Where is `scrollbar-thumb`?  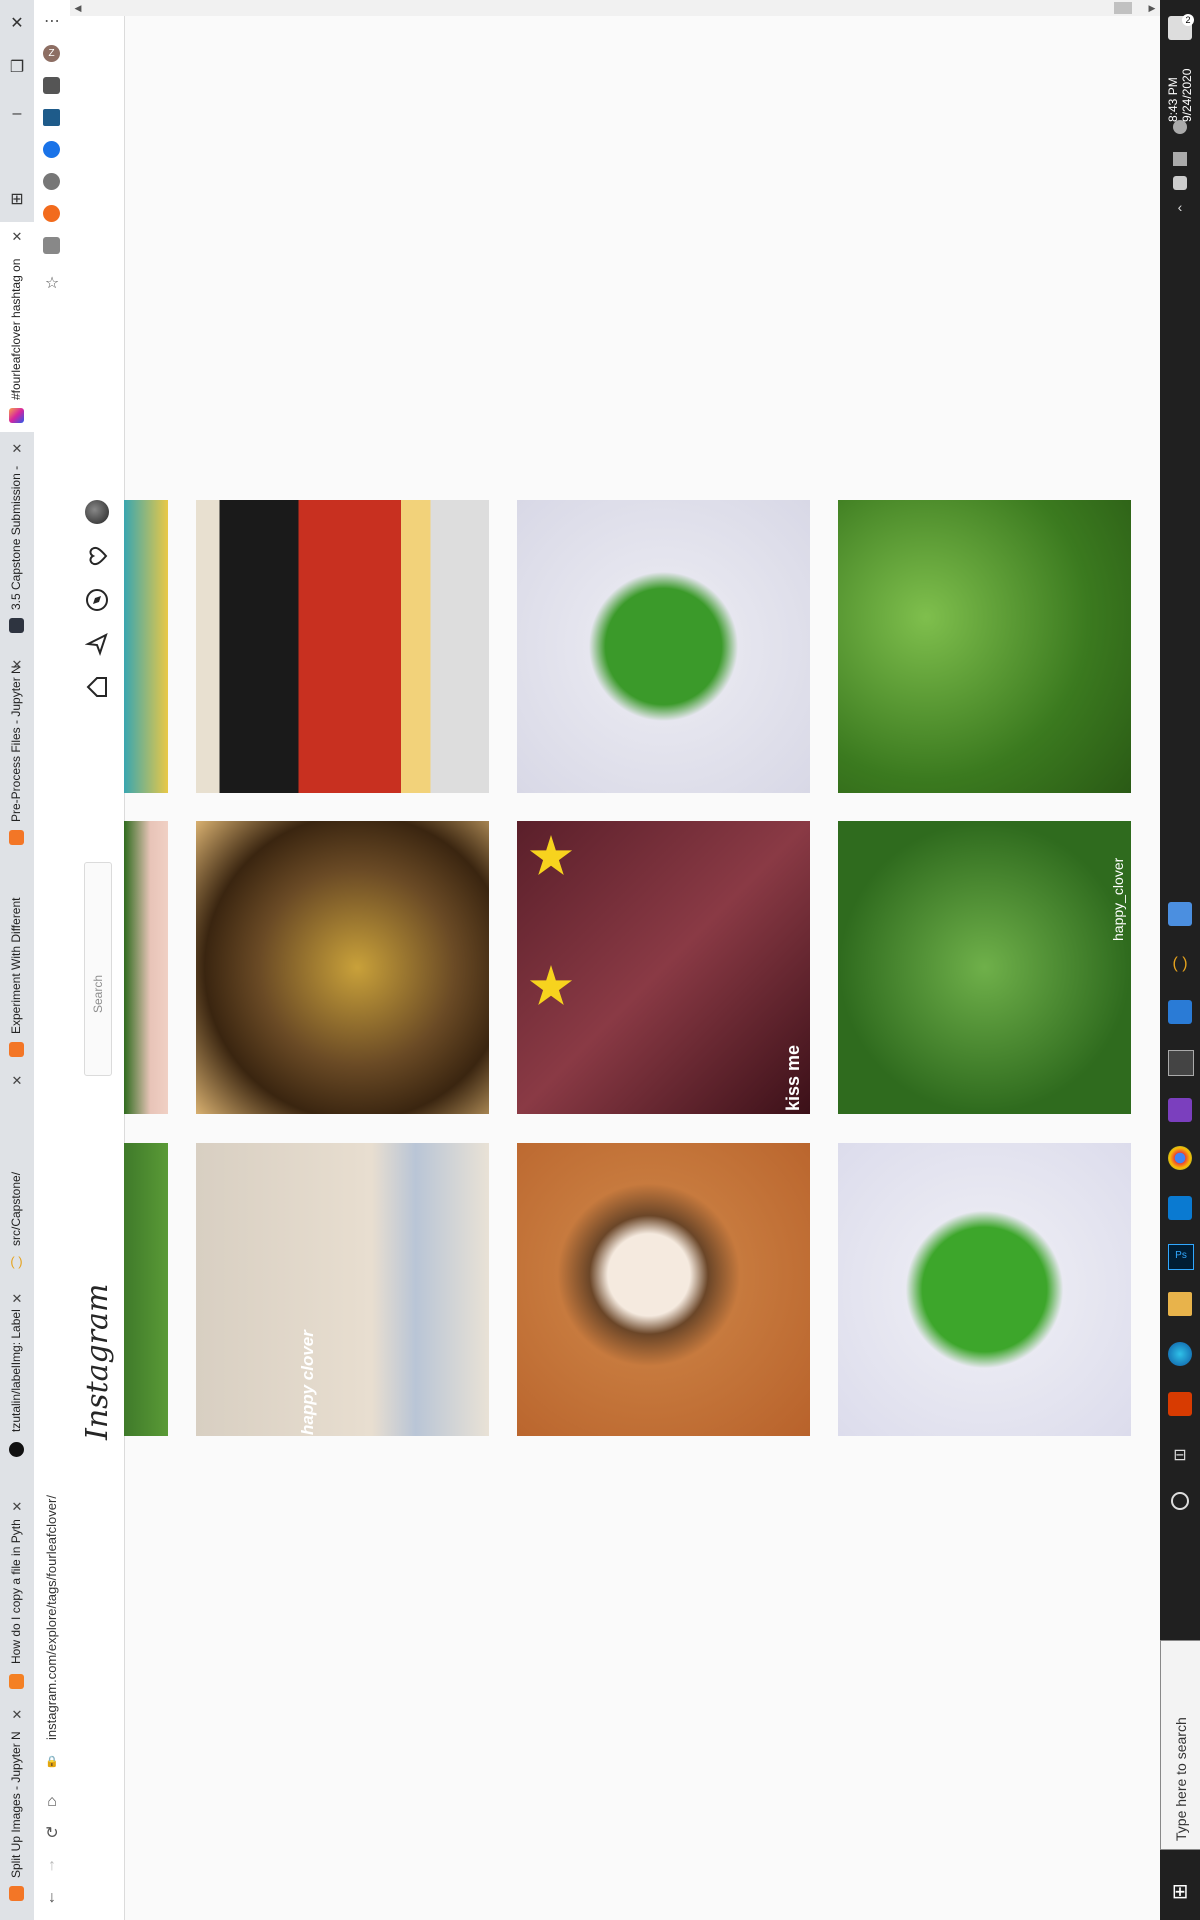 scrollbar-thumb is located at coordinates (1123, 8).